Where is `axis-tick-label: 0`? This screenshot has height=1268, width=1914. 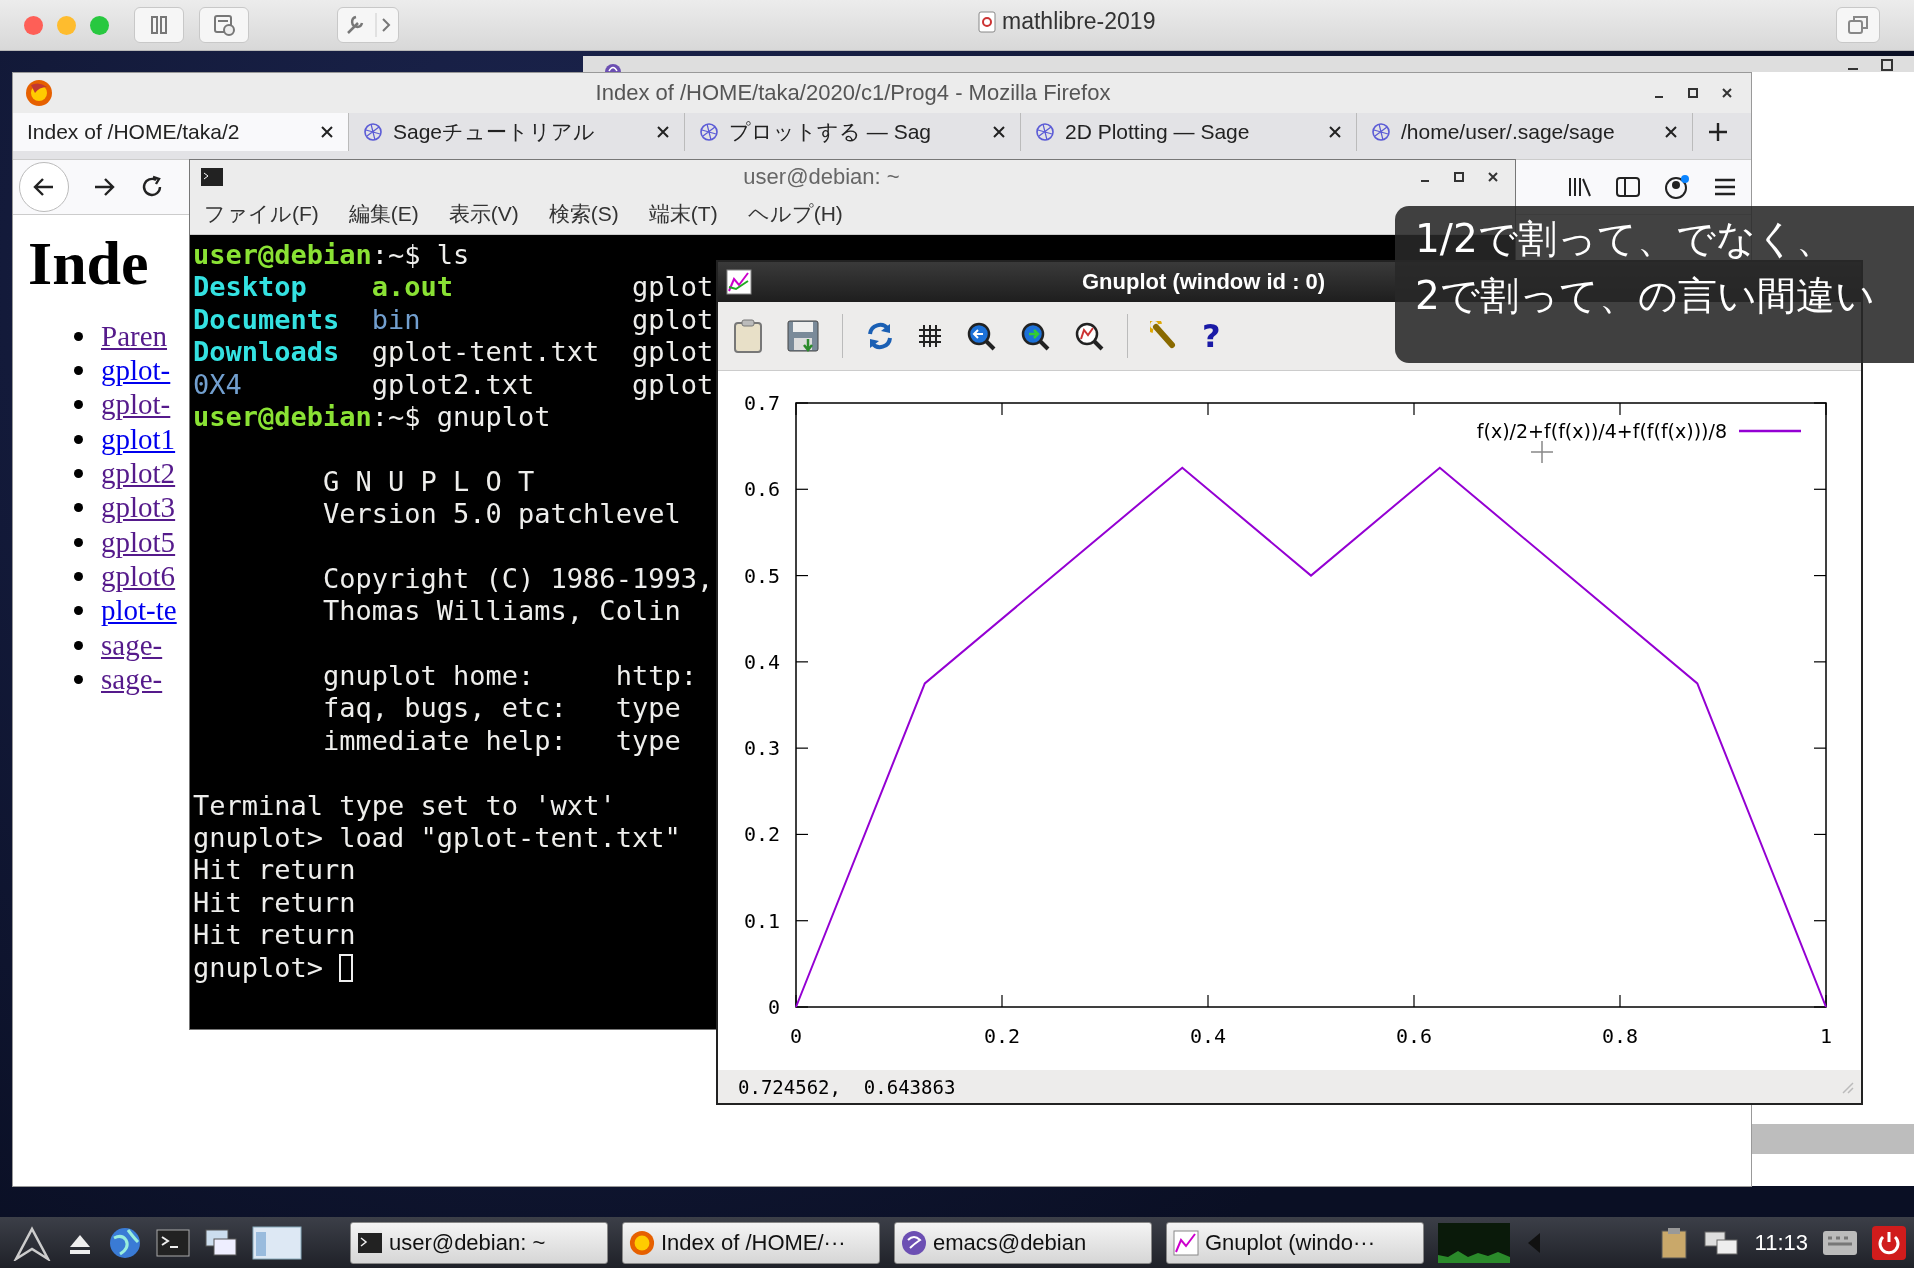 axis-tick-label: 0 is located at coordinates (773, 1007).